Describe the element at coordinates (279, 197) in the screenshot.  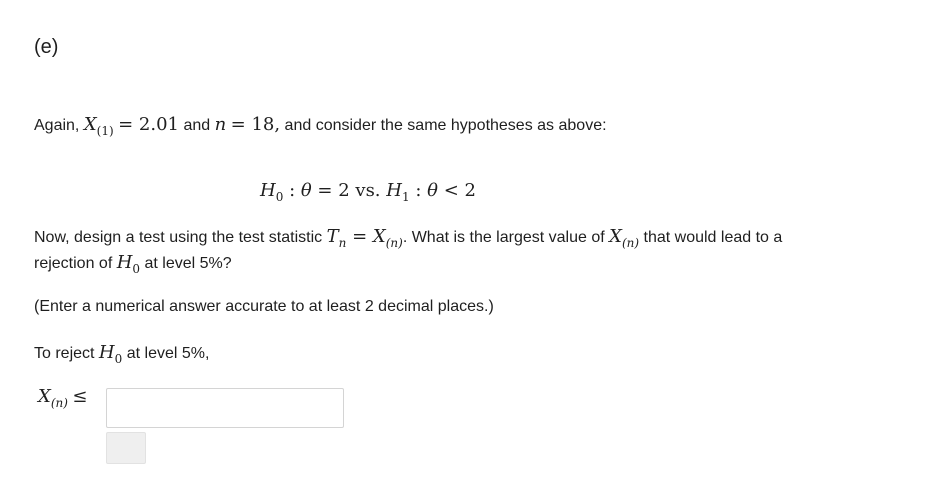
I see `h0-subscript: 0` at that location.